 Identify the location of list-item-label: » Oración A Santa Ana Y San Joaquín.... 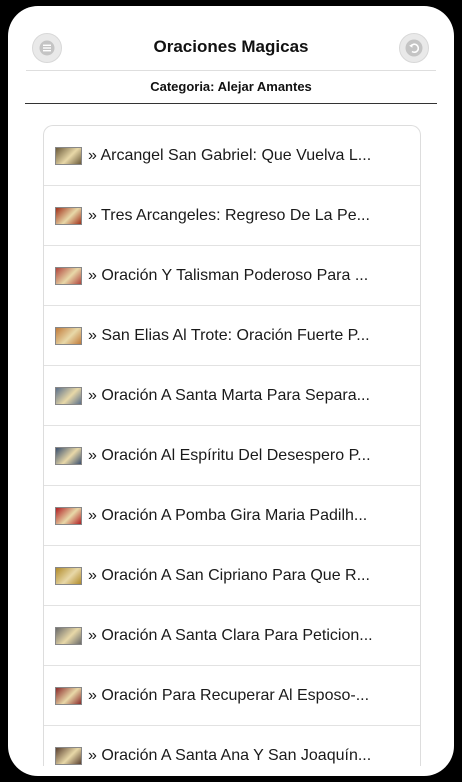
(230, 755).